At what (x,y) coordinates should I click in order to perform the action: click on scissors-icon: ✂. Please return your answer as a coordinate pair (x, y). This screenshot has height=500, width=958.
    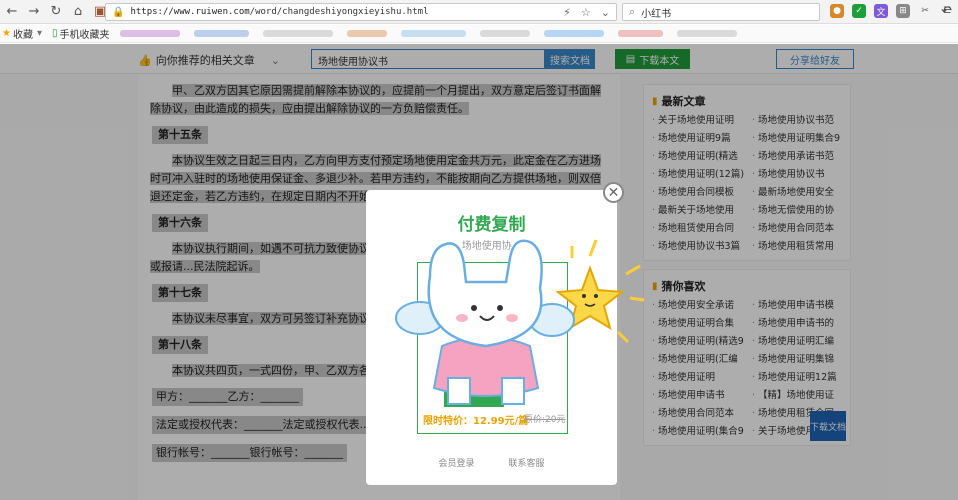
    Looking at the image, I should click on (925, 11).